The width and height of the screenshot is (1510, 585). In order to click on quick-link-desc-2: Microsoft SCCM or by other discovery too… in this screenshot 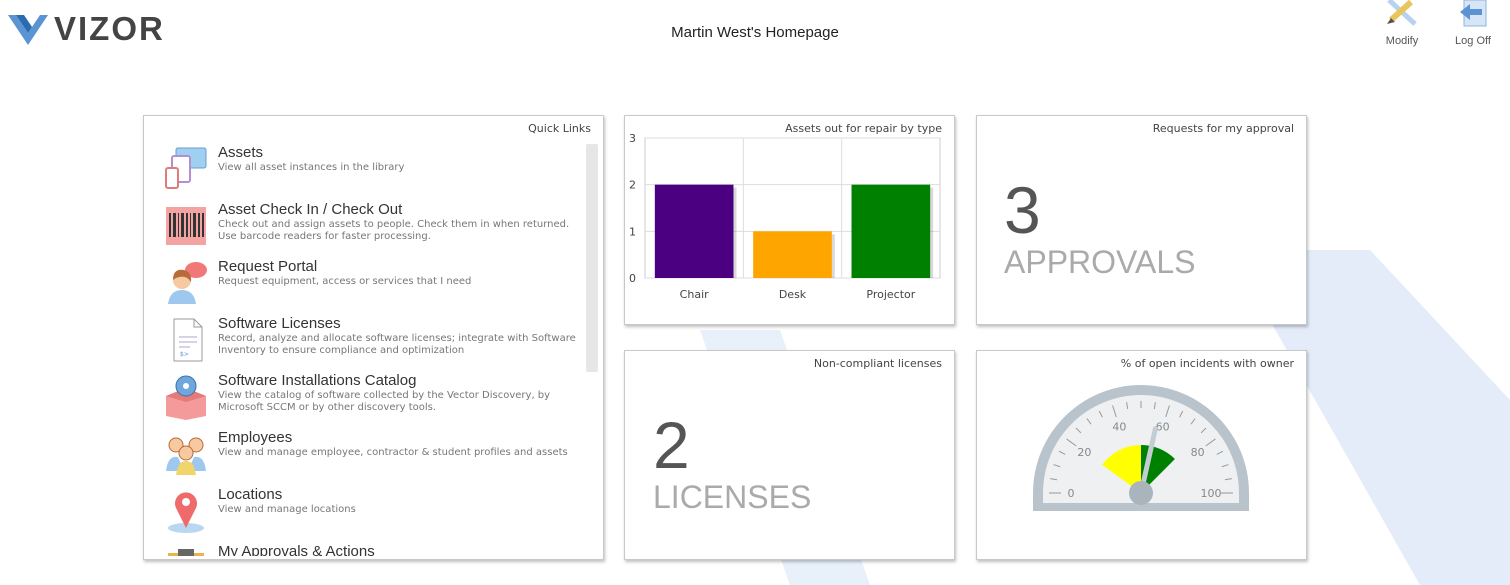, I will do `click(327, 407)`.